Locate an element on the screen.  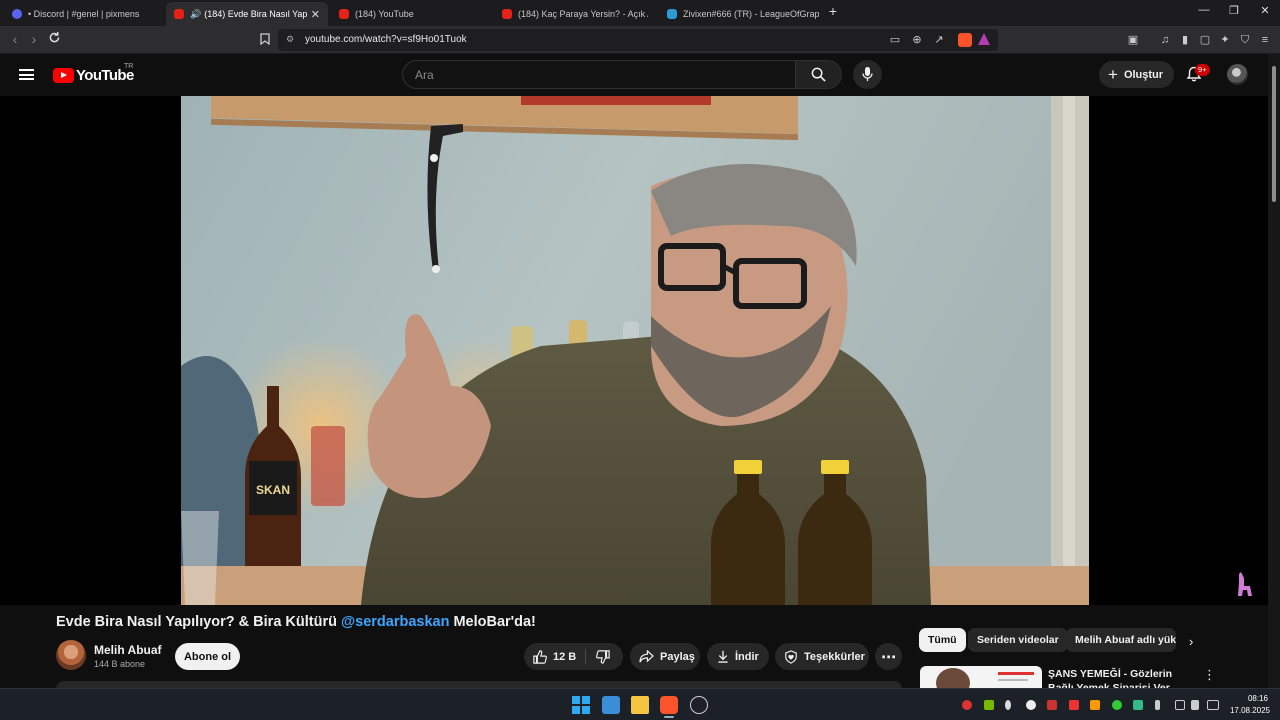
close-window-button: ✕ is located at coordinates (1265, 10).